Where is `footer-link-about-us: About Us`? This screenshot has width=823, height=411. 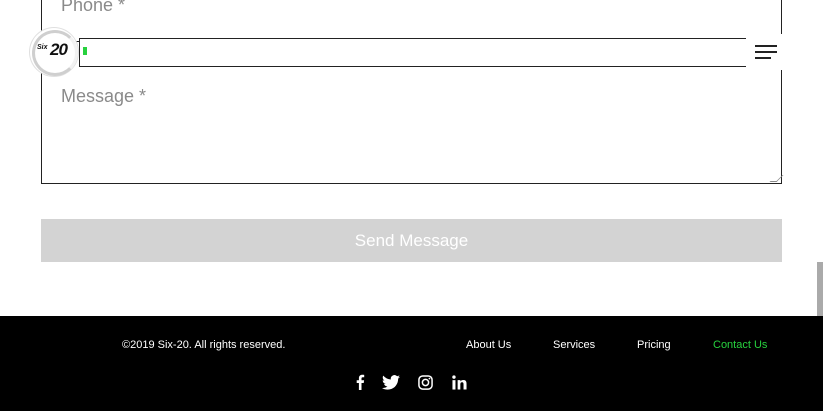
footer-link-about-us: About Us is located at coordinates (488, 345).